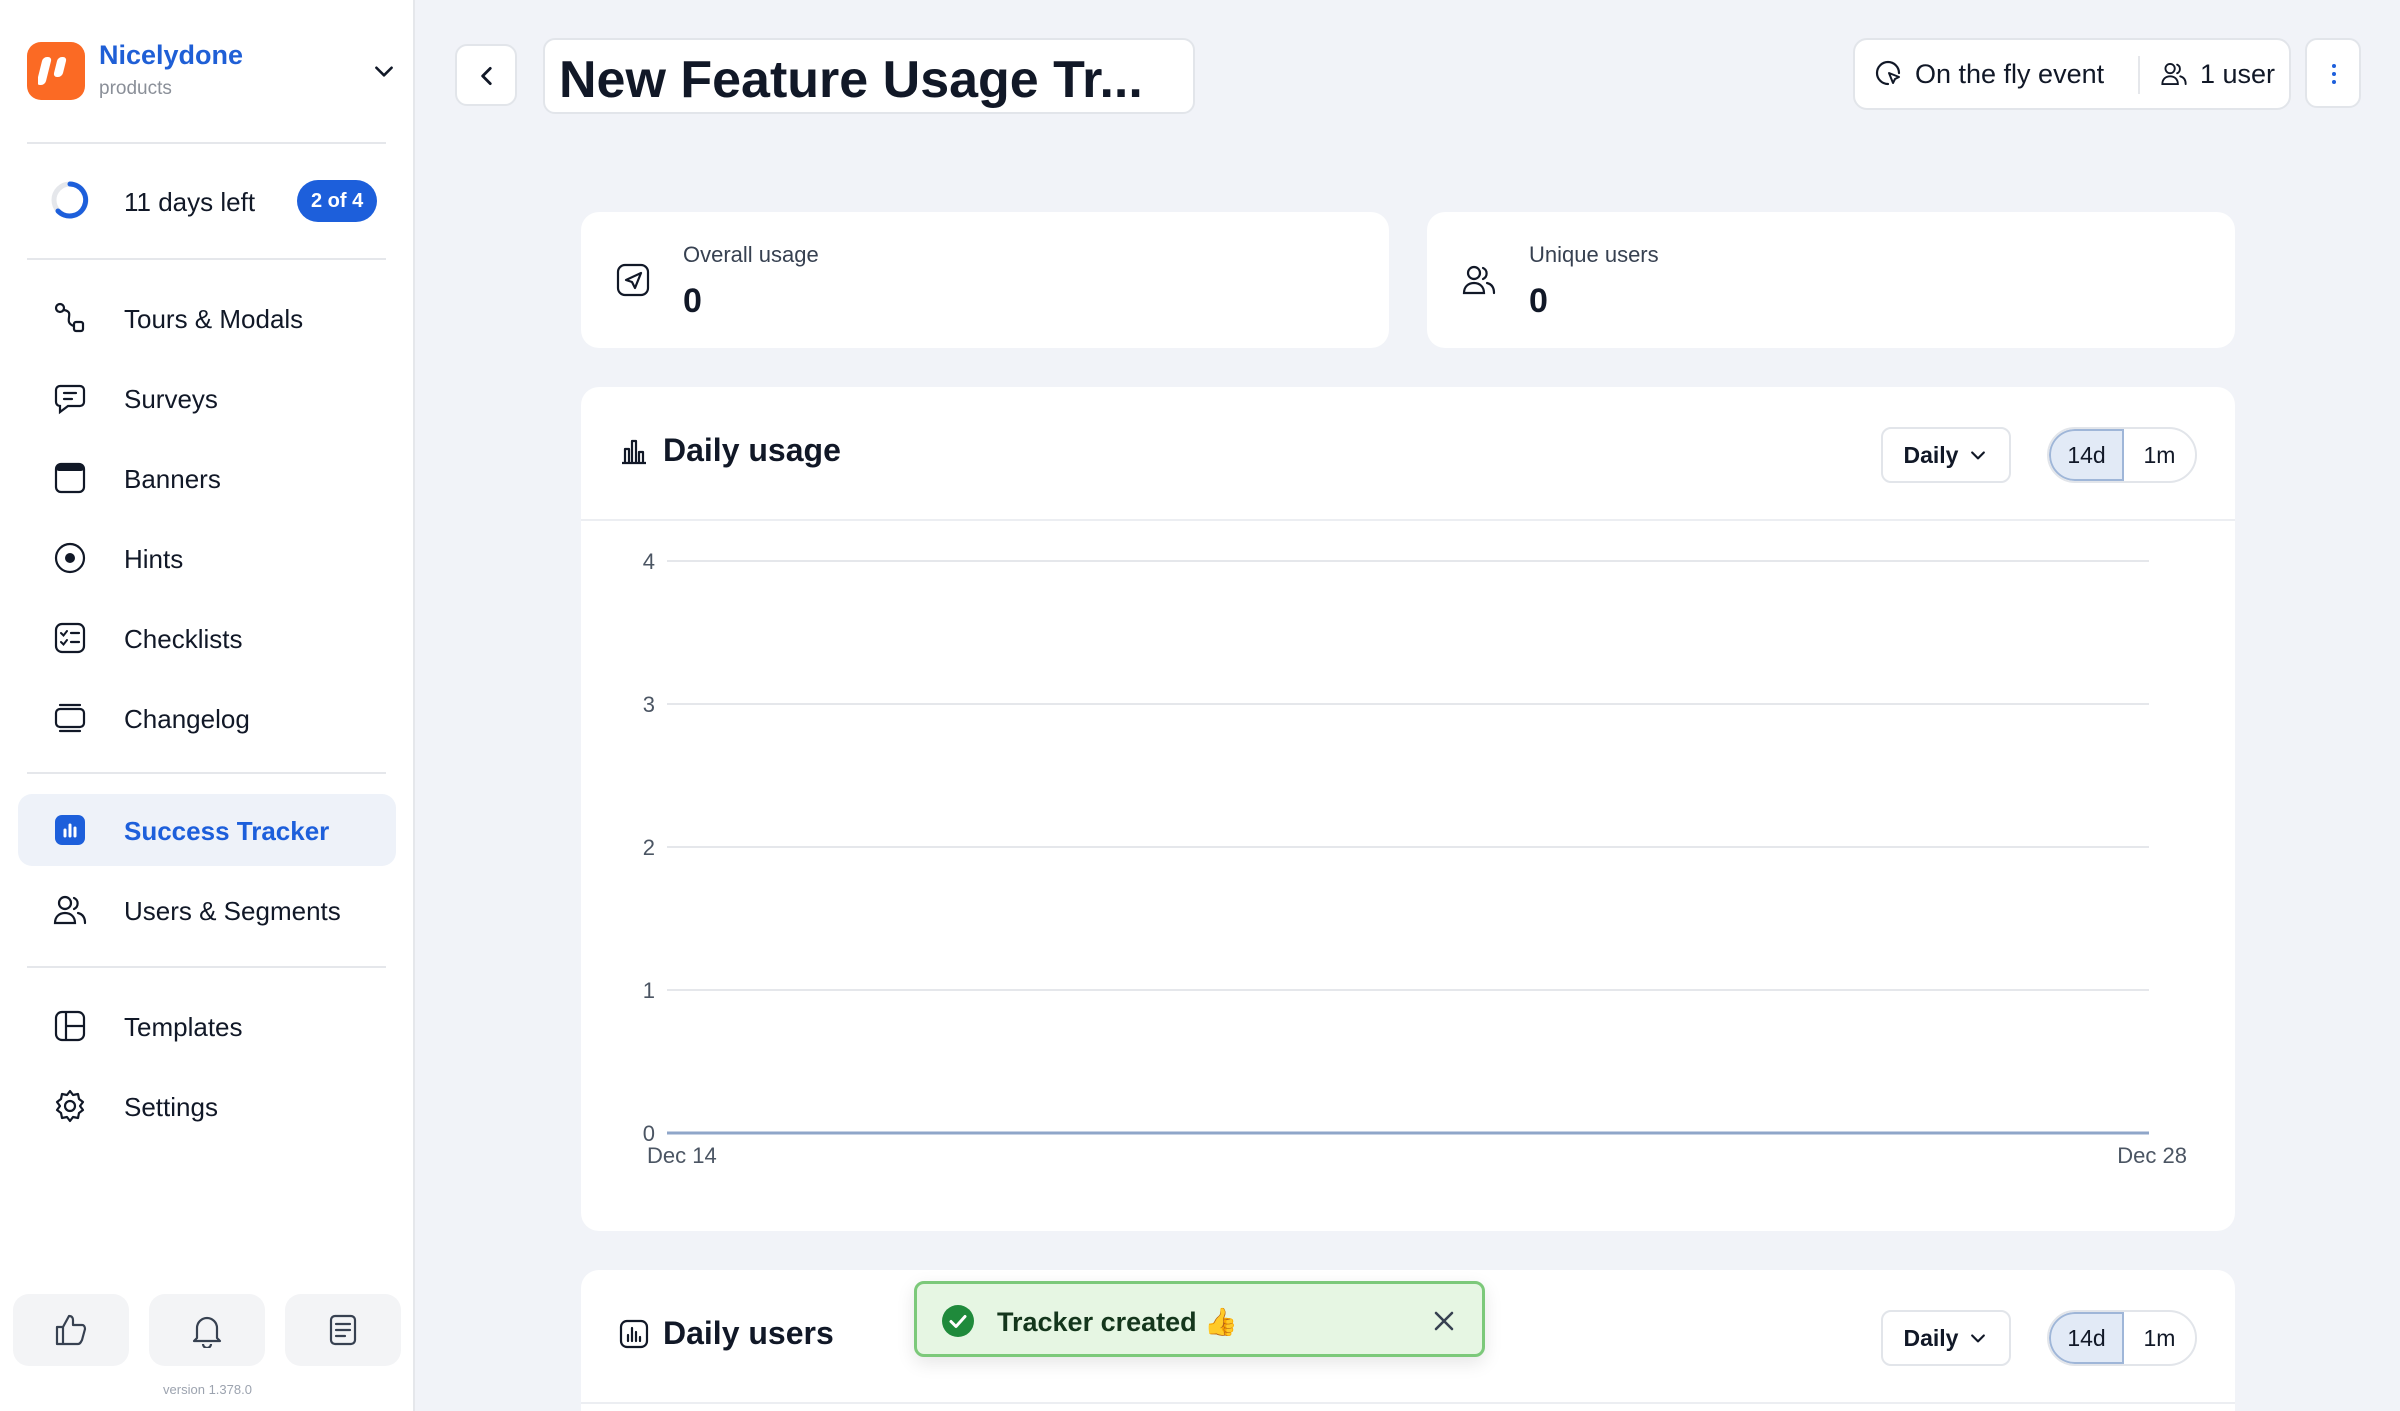 This screenshot has height=1411, width=2400. I want to click on sidebar-item-banners: Banners, so click(207, 478).